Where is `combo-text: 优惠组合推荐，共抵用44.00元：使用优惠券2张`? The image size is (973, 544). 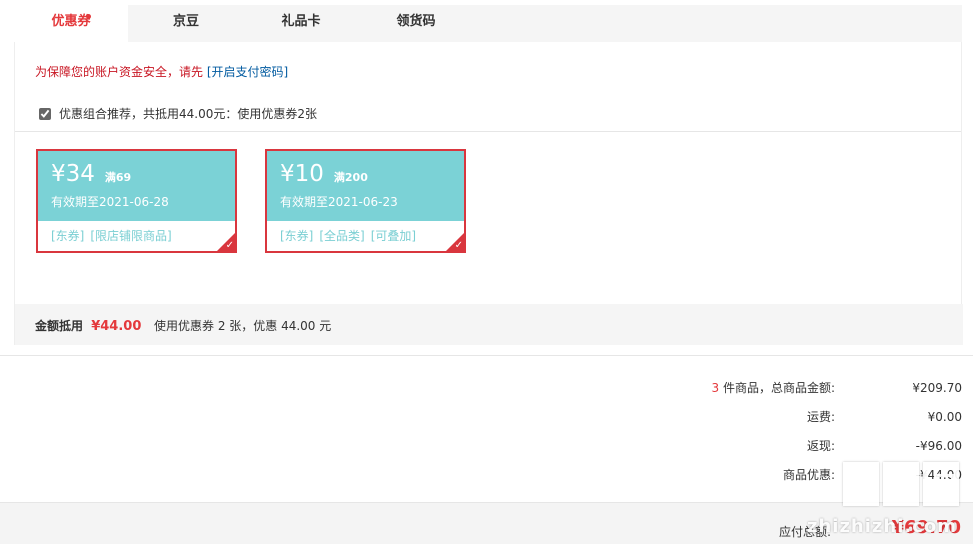 combo-text: 优惠组合推荐，共抵用44.00元：使用优惠券2张 is located at coordinates (188, 114).